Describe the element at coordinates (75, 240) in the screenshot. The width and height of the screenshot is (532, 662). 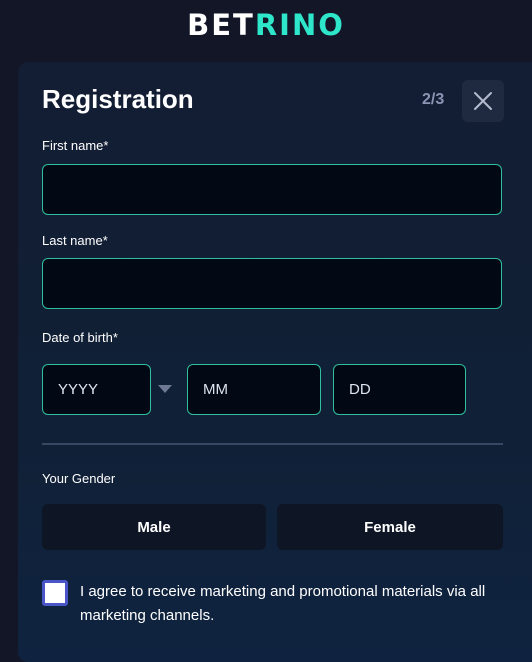
I see `last-name-label: Last name*` at that location.